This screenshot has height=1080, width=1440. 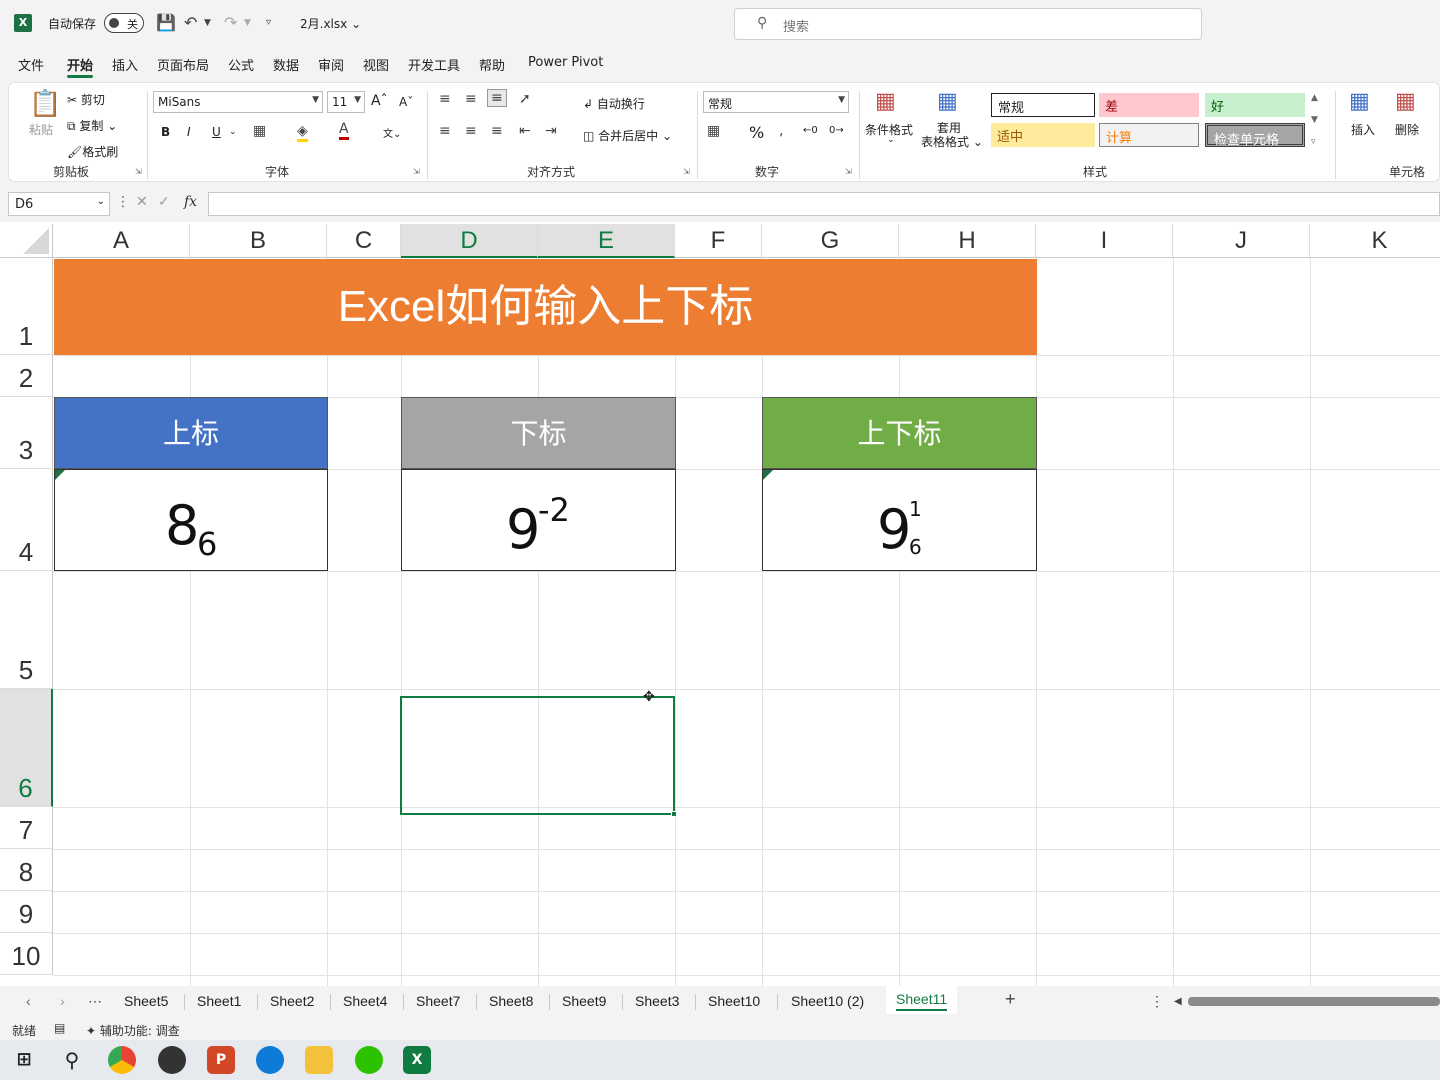 I want to click on macro-record-icon: ▤, so click(x=59, y=1028).